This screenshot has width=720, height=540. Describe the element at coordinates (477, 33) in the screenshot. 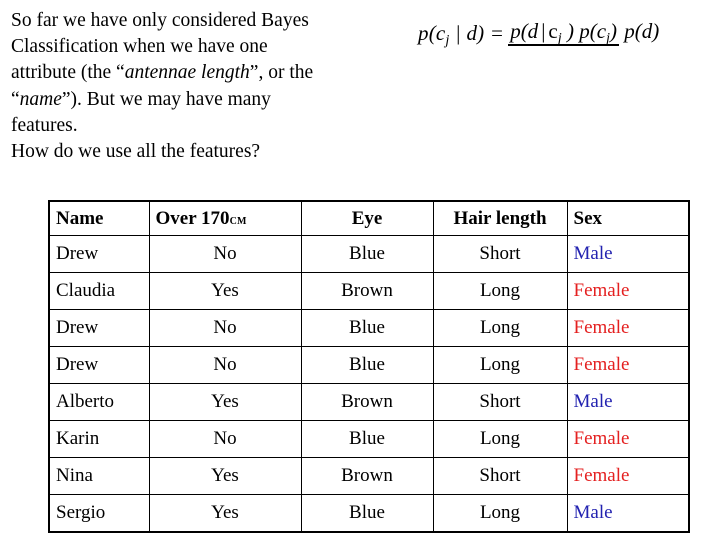

I see `formula-lhs-tail: | d) =` at that location.